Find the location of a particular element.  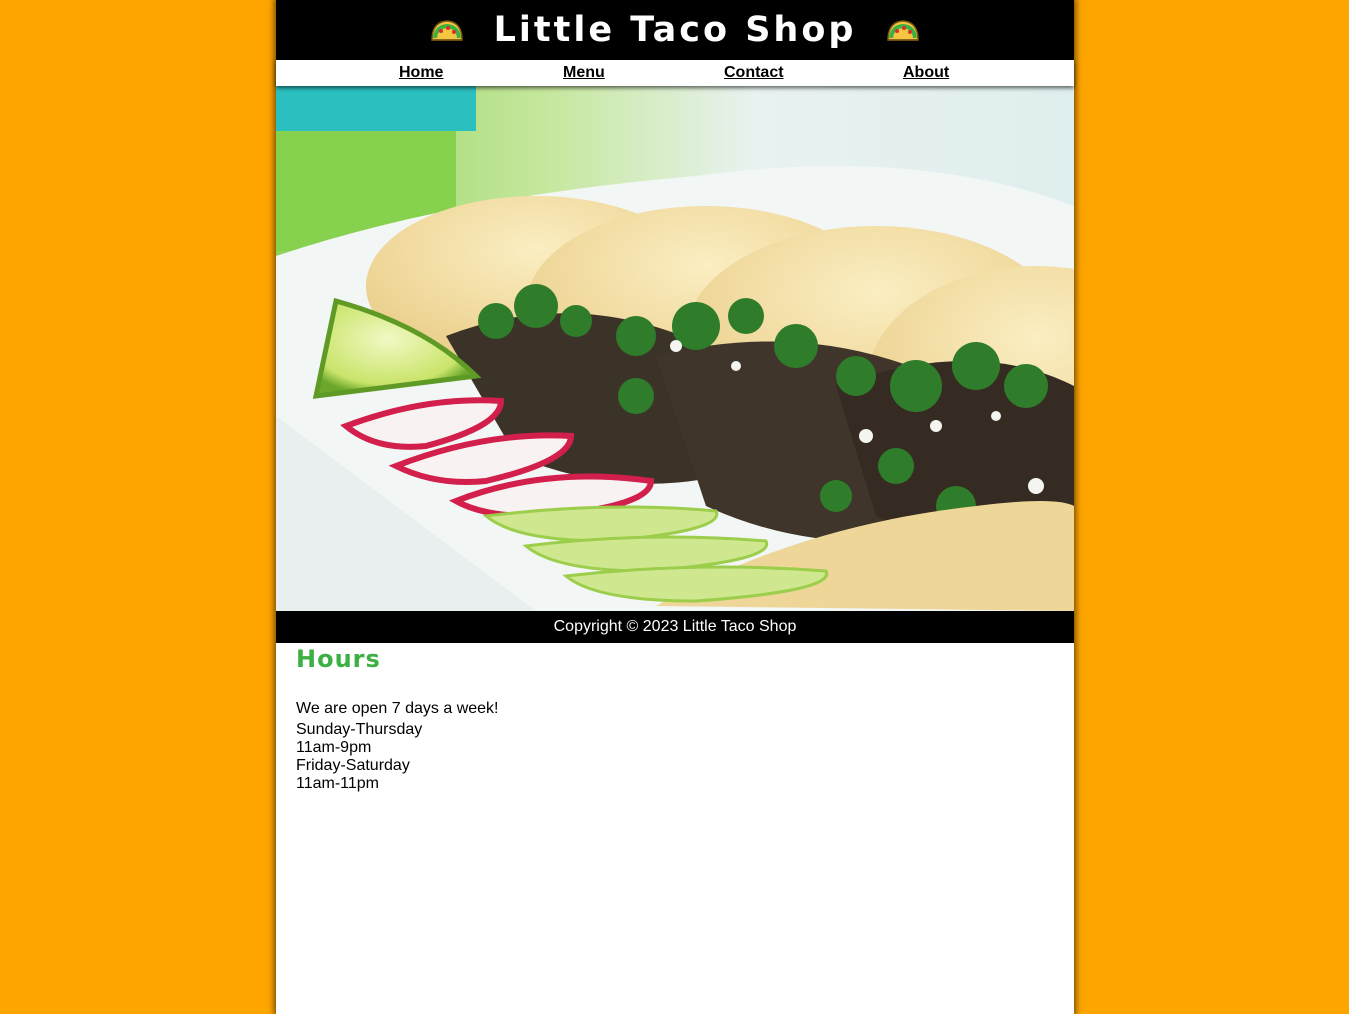

nav-link-menu: Menu is located at coordinates (584, 73).